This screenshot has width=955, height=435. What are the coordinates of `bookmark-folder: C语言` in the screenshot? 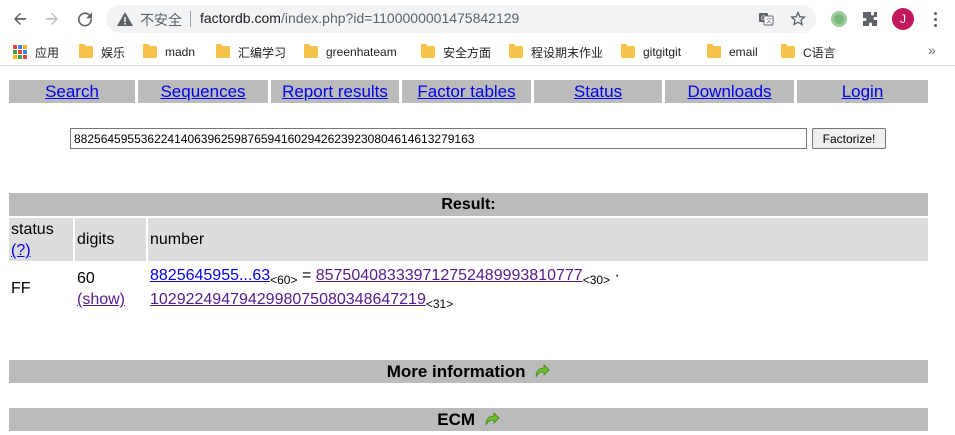 It's located at (808, 52).